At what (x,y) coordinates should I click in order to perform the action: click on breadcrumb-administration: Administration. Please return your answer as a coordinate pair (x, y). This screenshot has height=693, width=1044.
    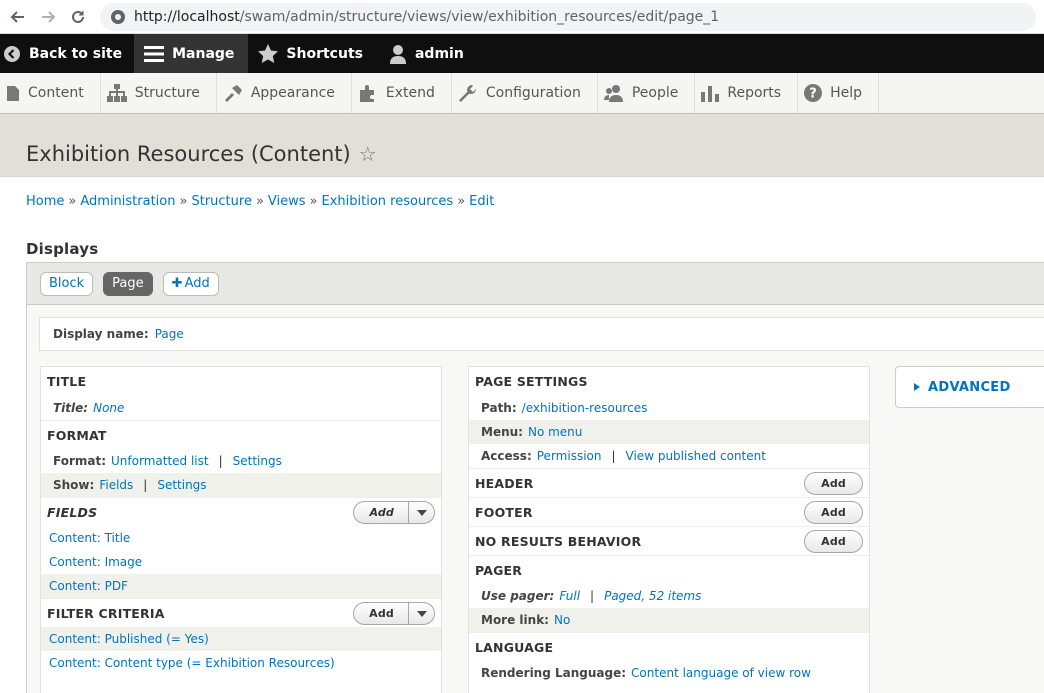
    Looking at the image, I should click on (127, 201).